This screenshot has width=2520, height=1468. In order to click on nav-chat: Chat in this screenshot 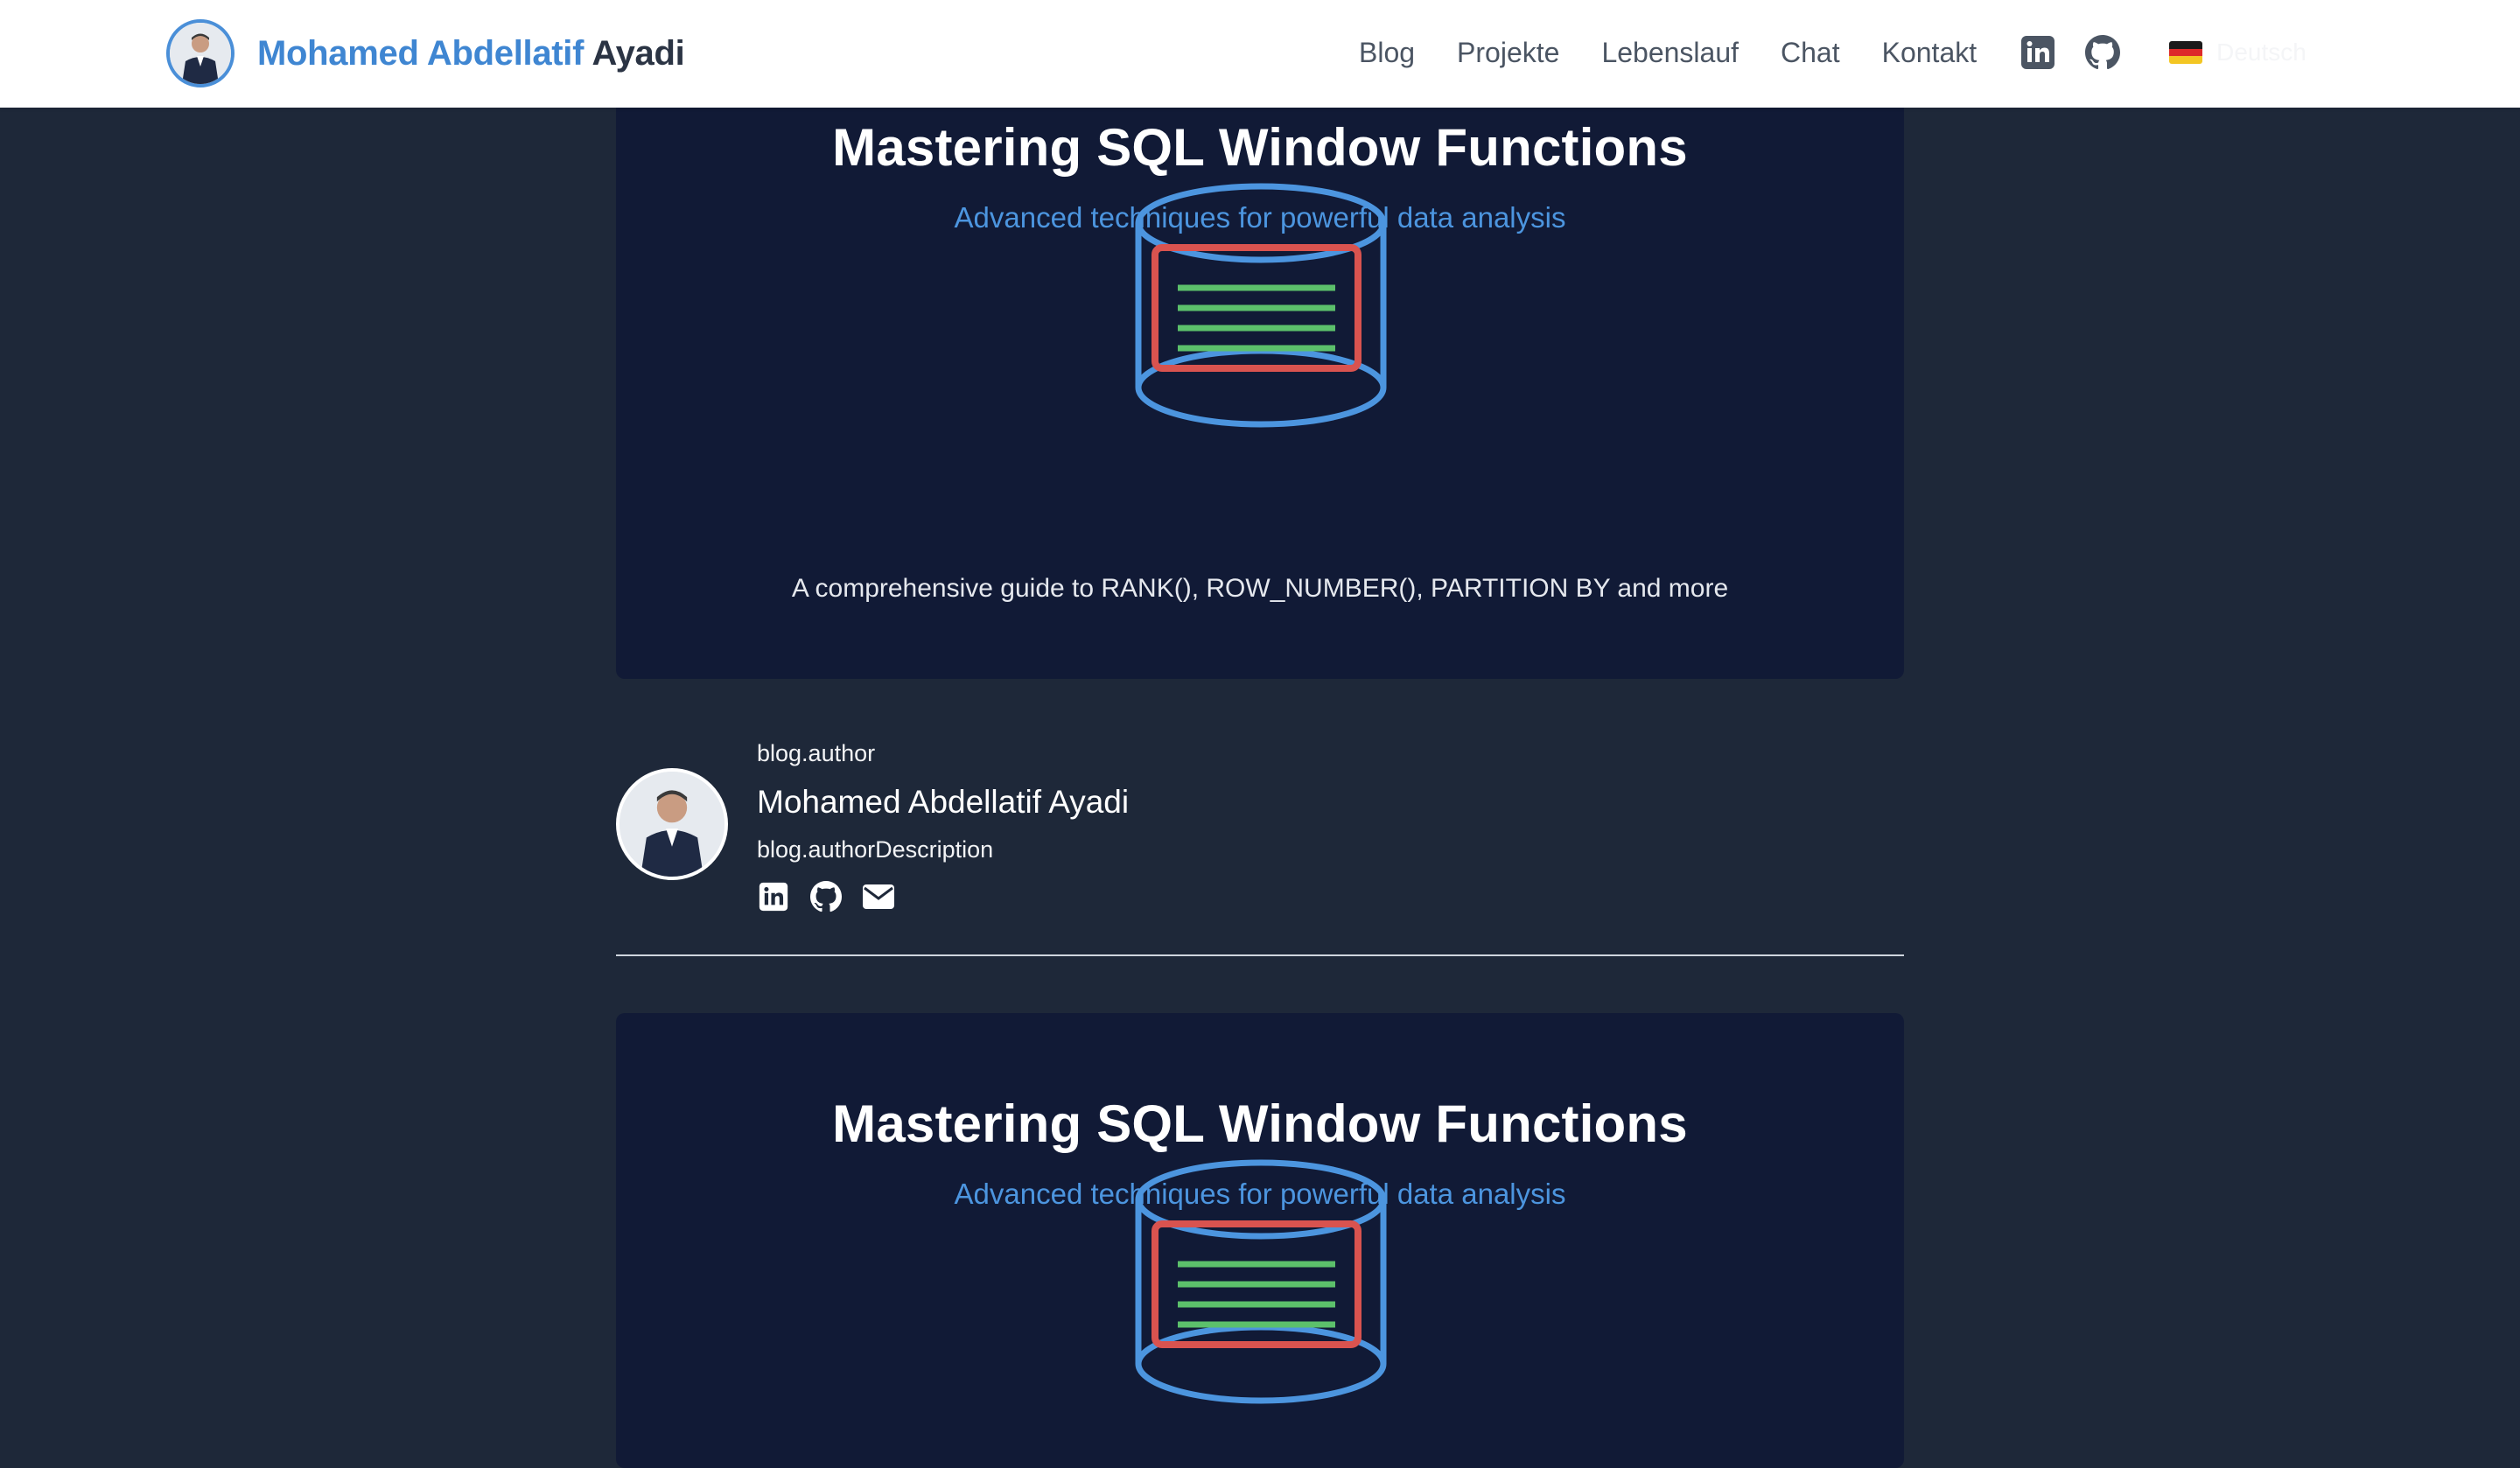, I will do `click(1810, 53)`.